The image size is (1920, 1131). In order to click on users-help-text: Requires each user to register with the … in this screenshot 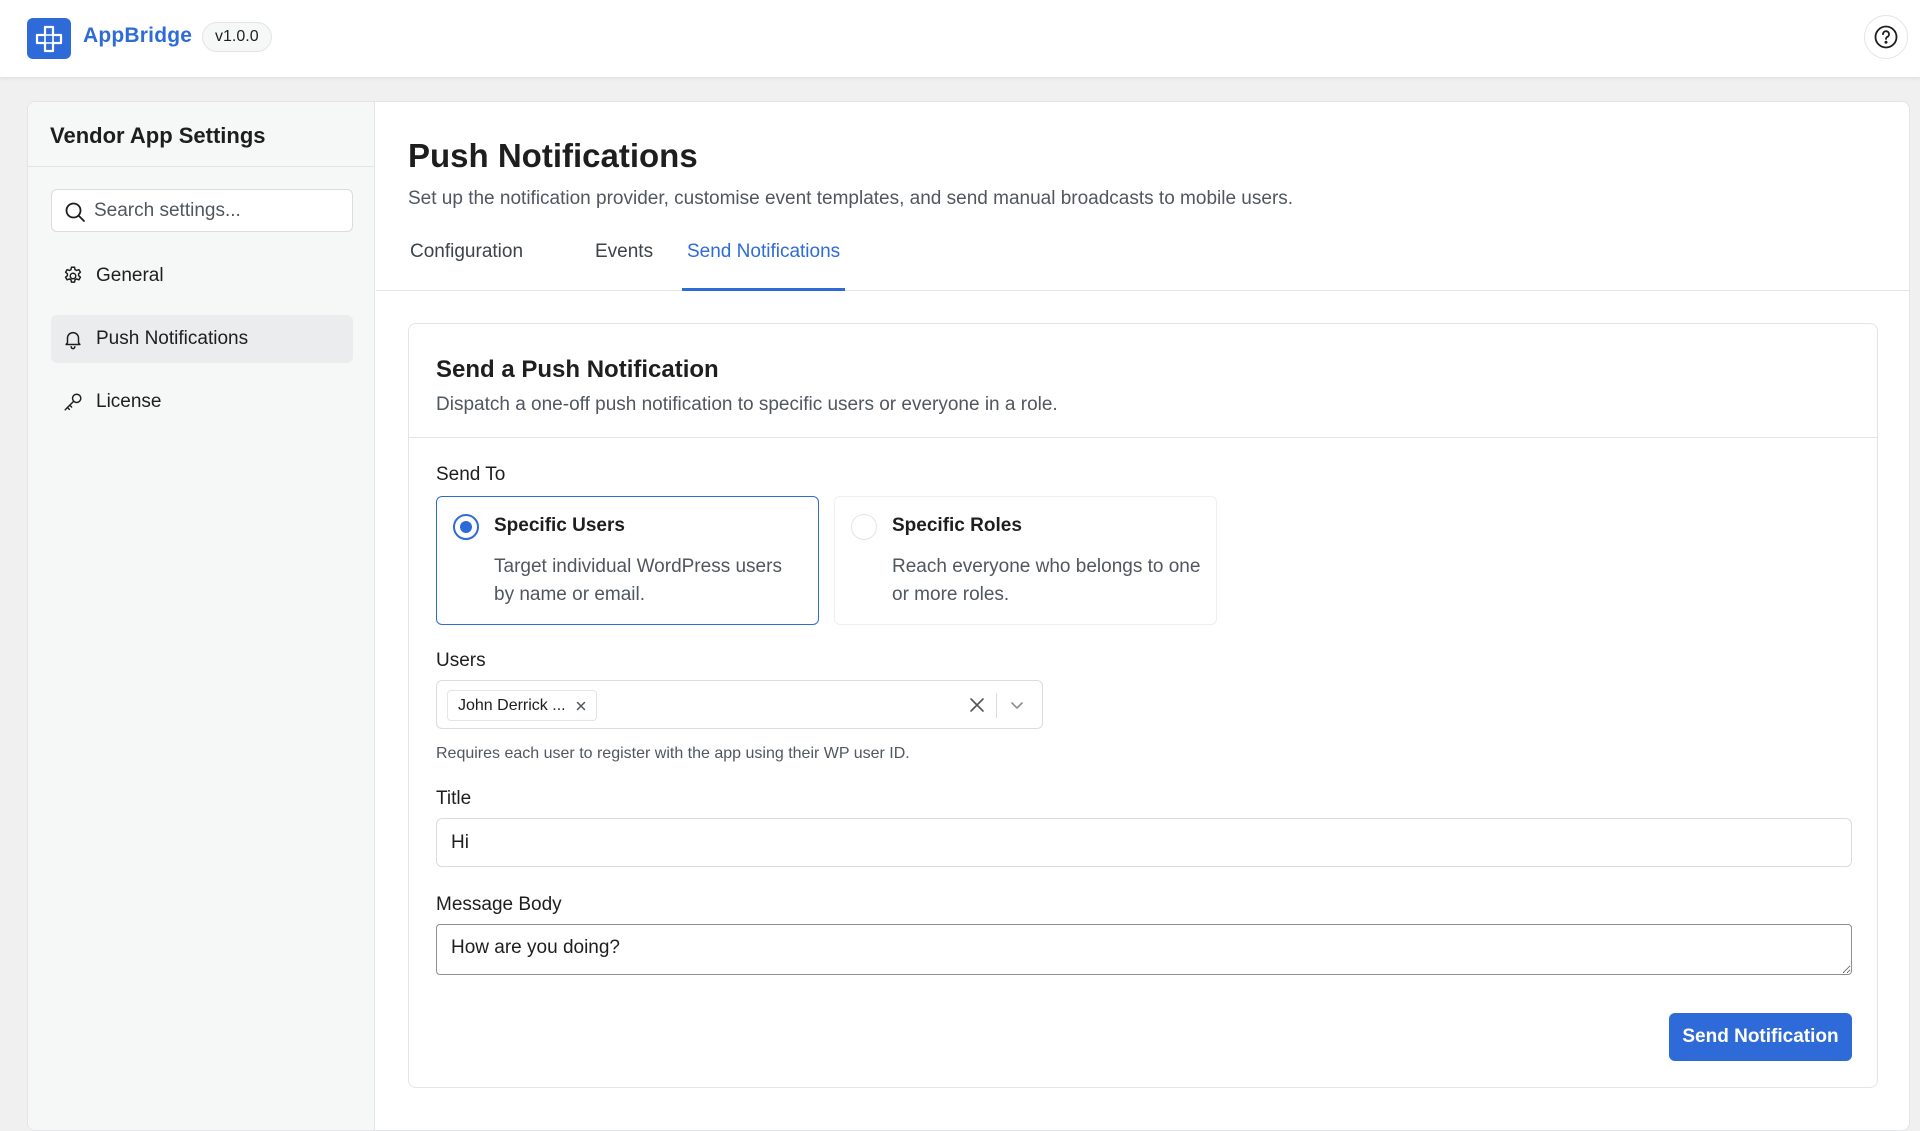, I will do `click(673, 753)`.